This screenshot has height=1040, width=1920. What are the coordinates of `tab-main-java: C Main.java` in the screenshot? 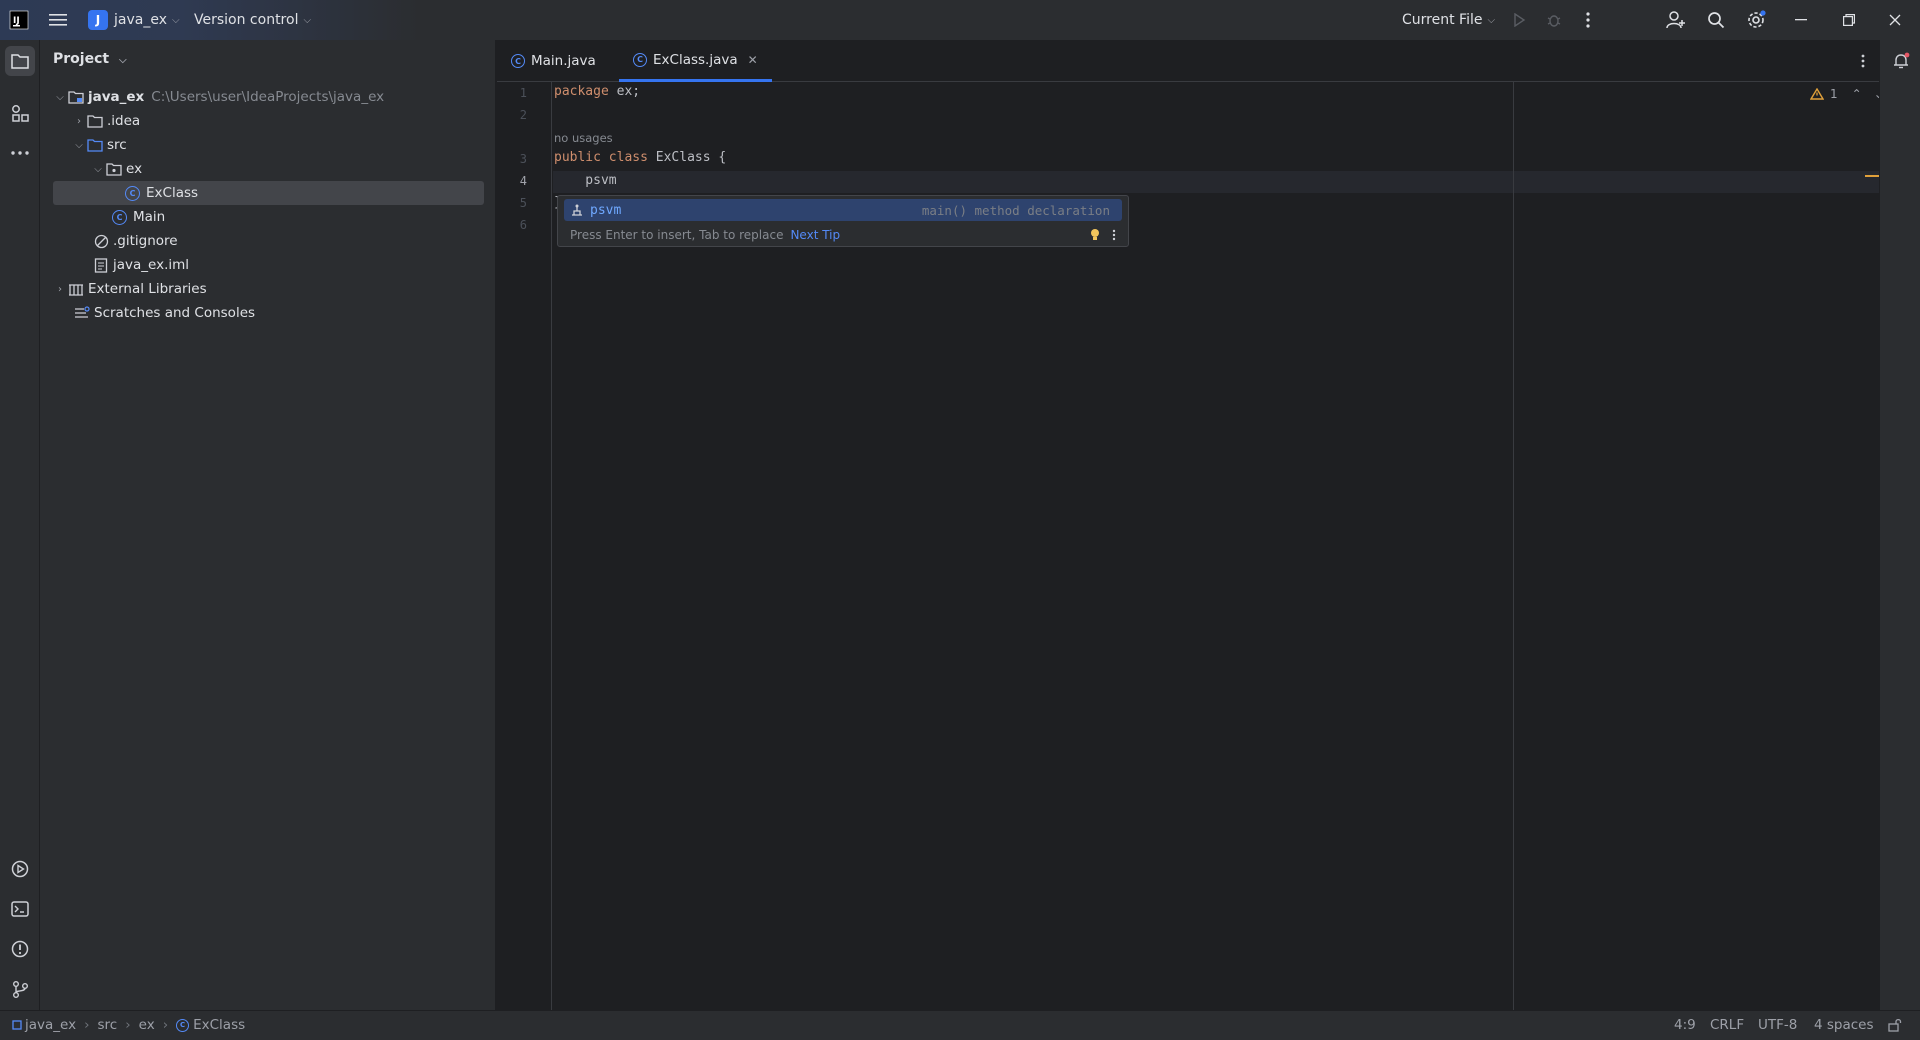 It's located at (553, 61).